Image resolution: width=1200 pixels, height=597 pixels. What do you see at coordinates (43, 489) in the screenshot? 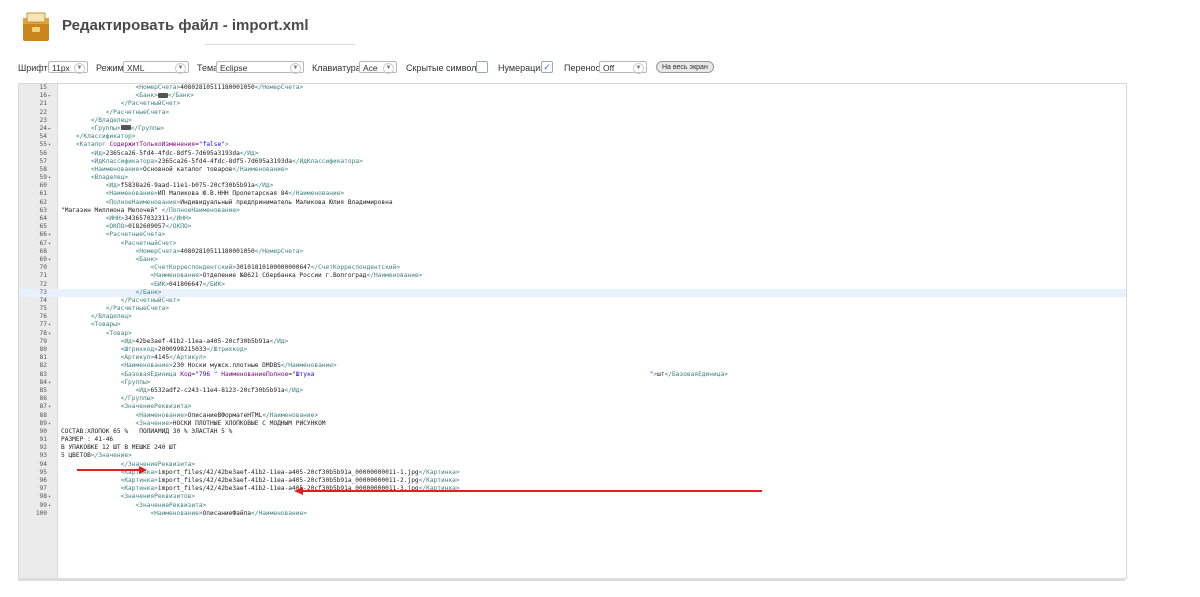
I see `line-number: 97` at bounding box center [43, 489].